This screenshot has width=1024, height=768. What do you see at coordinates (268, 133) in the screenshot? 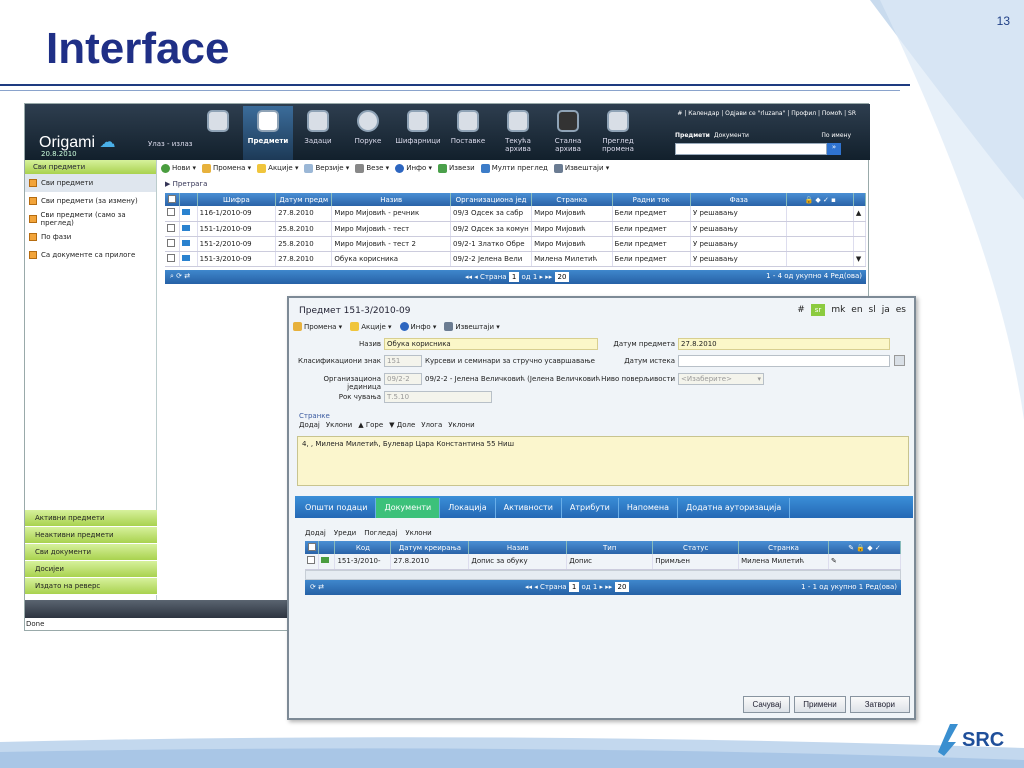
I see `module-predmeti-active: Предмети` at bounding box center [268, 133].